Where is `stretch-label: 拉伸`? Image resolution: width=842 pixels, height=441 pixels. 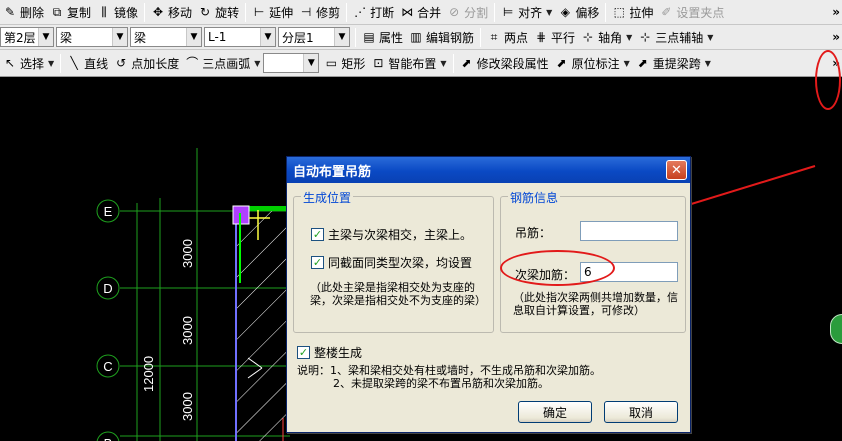 stretch-label: 拉伸 is located at coordinates (641, 12).